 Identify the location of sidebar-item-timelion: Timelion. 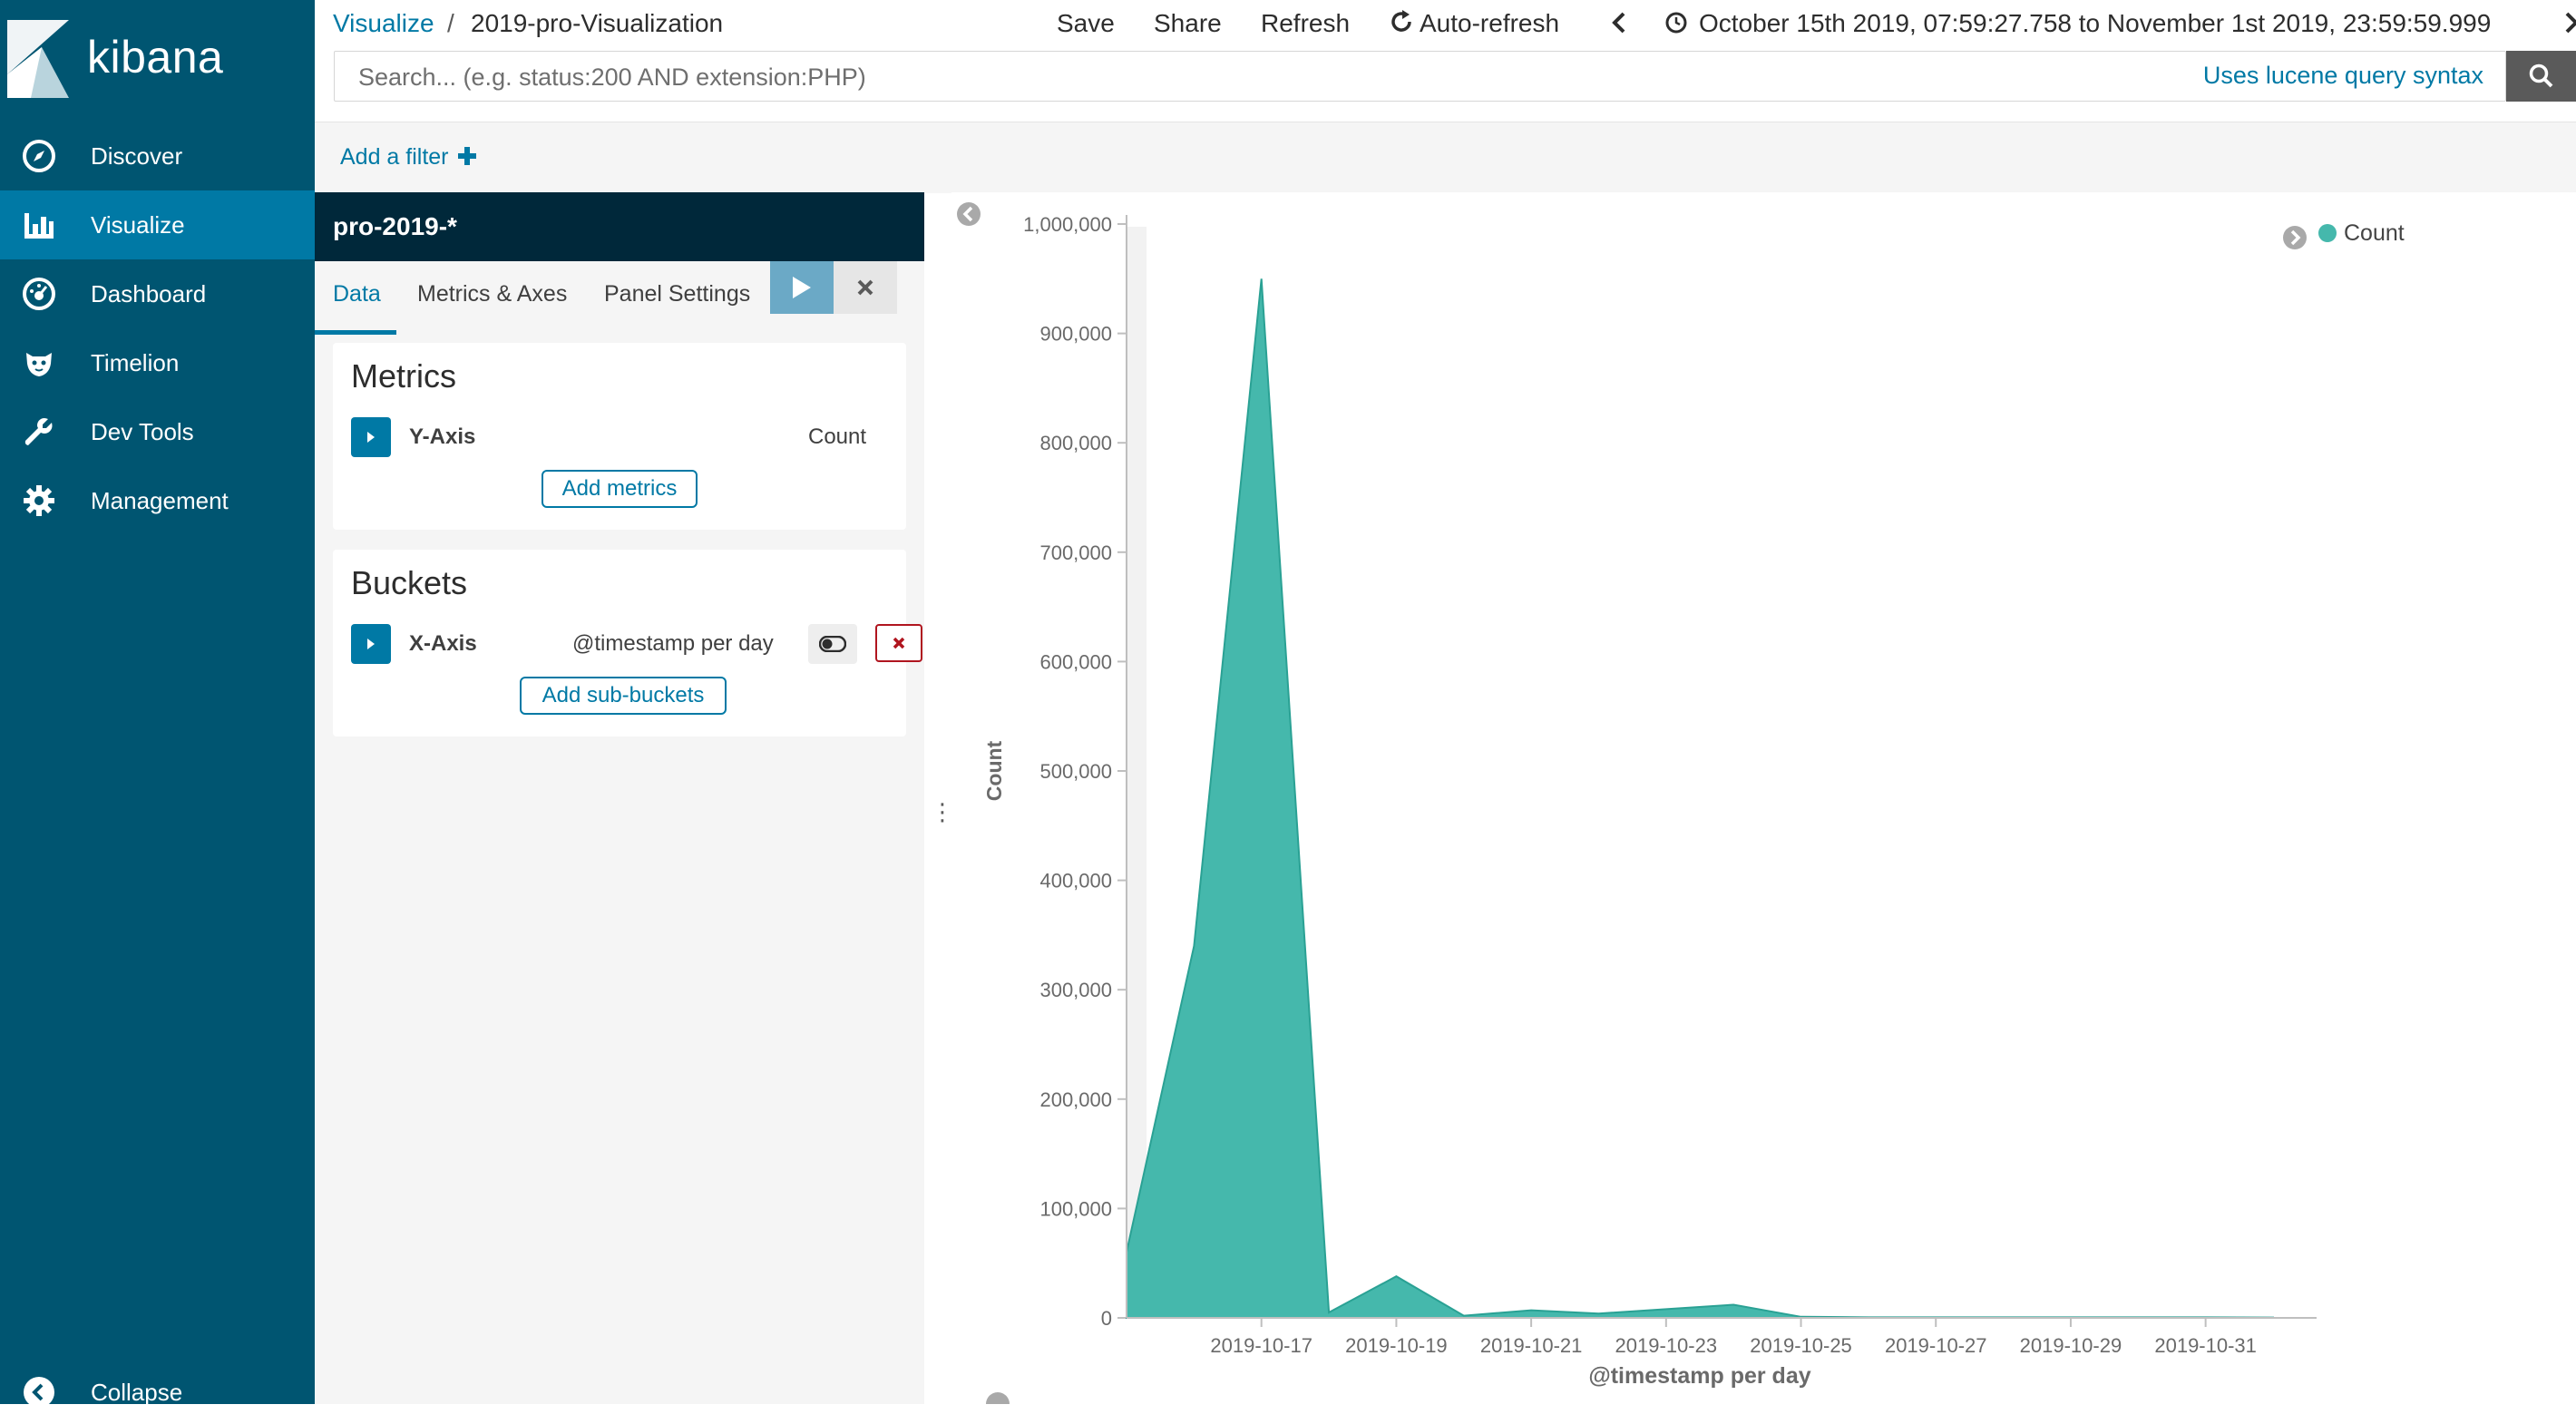
(157, 362).